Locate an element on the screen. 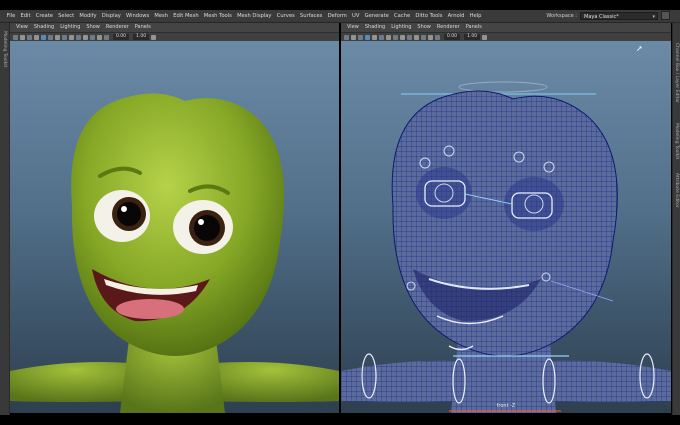 The image size is (680, 425). menu-mesh-display: Mesh Display is located at coordinates (254, 16).